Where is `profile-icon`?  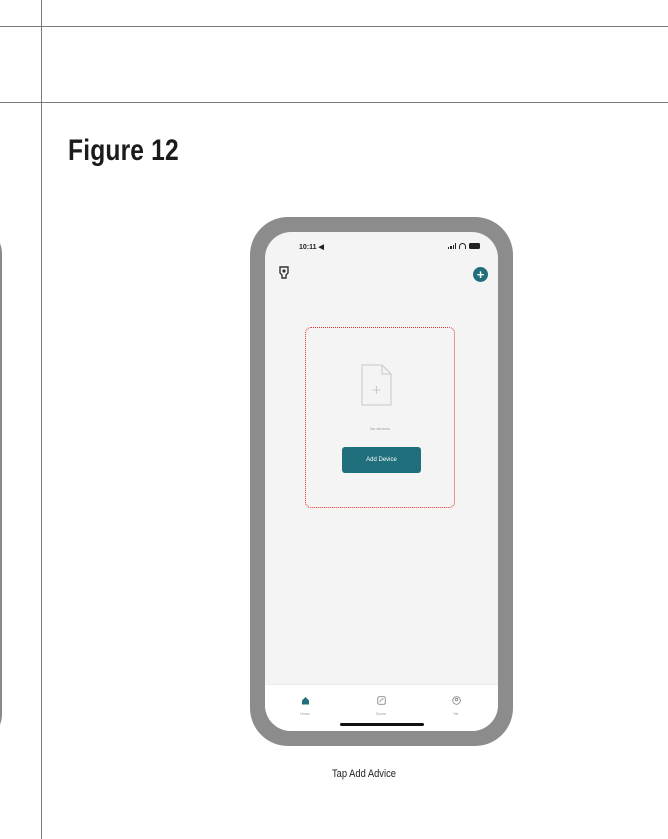
profile-icon is located at coordinates (456, 700).